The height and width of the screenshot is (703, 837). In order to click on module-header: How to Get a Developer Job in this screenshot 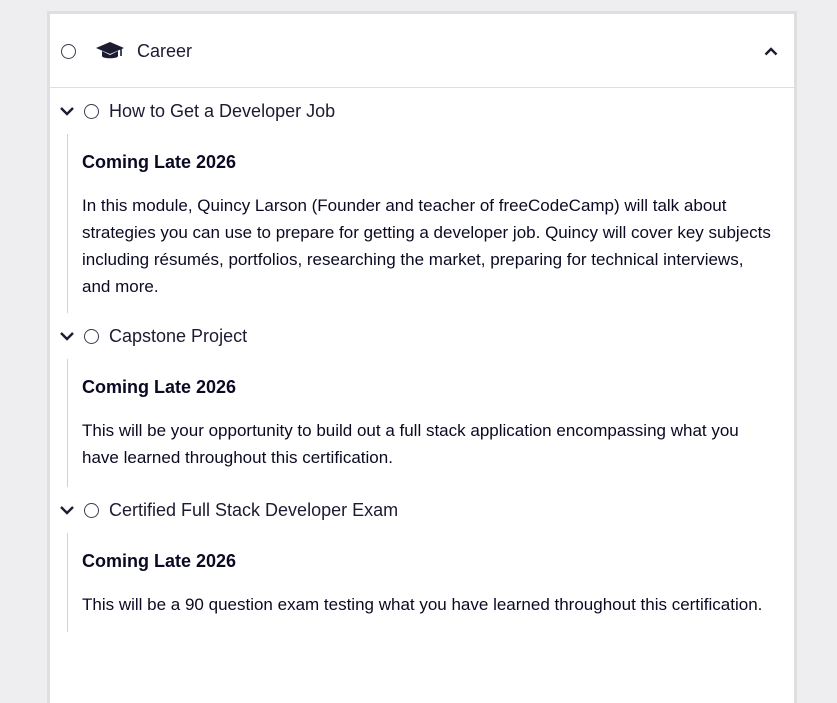, I will do `click(422, 111)`.